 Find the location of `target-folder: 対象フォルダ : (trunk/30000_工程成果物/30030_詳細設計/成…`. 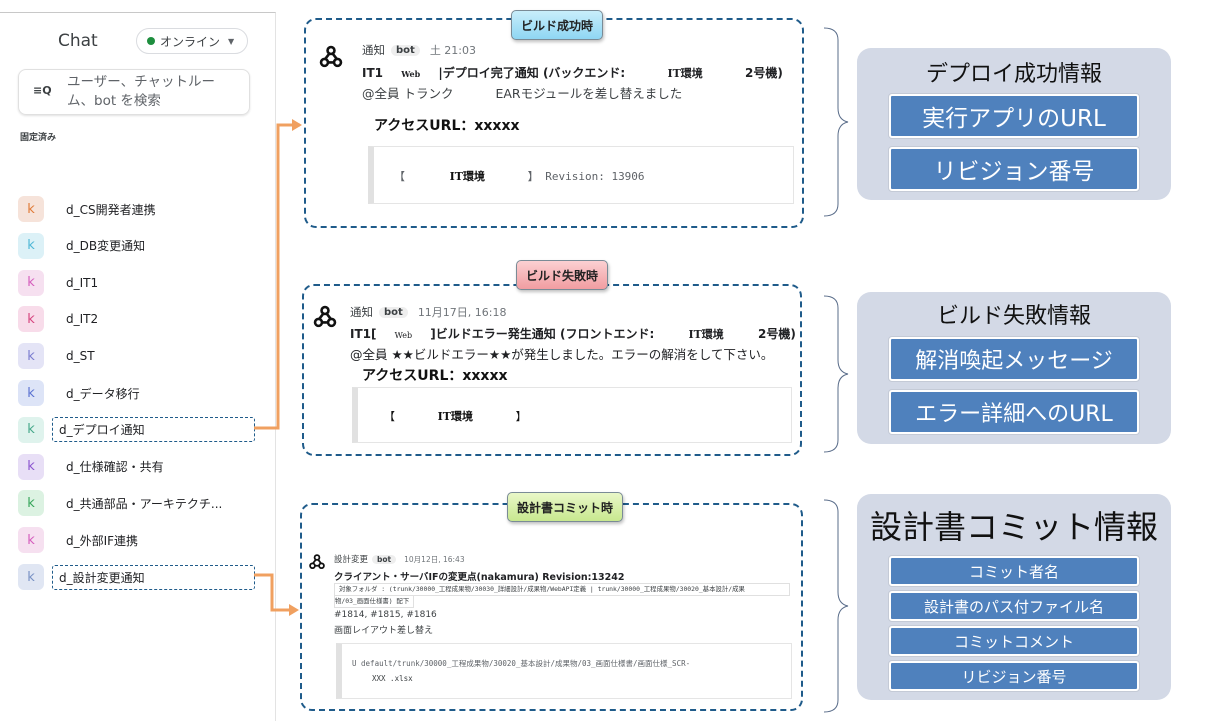

target-folder: 対象フォルダ : (trunk/30000_工程成果物/30030_詳細設計/成… is located at coordinates (562, 595).